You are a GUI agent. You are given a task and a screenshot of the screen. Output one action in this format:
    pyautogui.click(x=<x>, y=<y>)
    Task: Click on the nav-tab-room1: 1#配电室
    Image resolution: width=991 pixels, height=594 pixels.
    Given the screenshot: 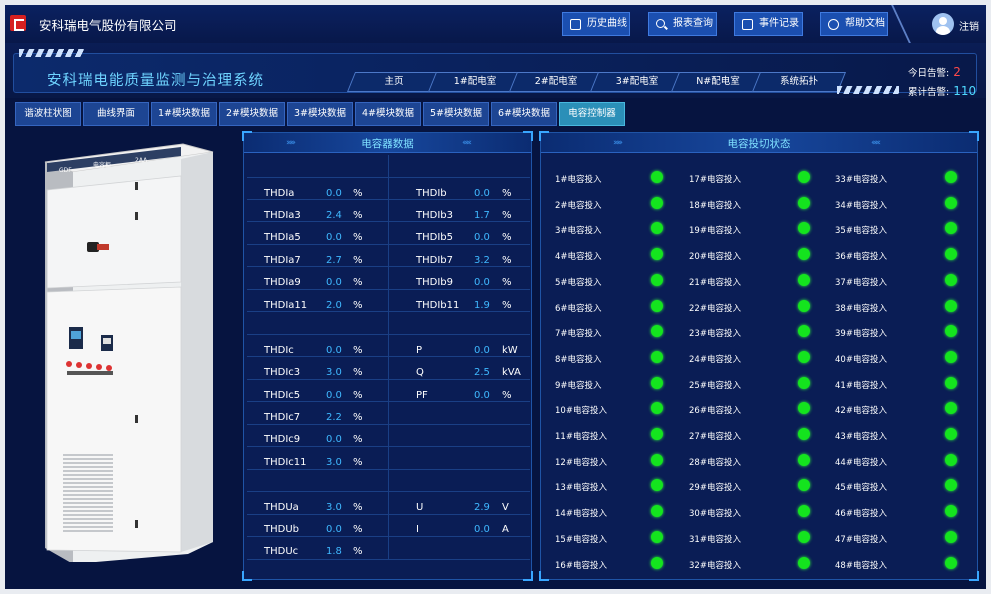 What is the action you would take?
    pyautogui.click(x=475, y=82)
    